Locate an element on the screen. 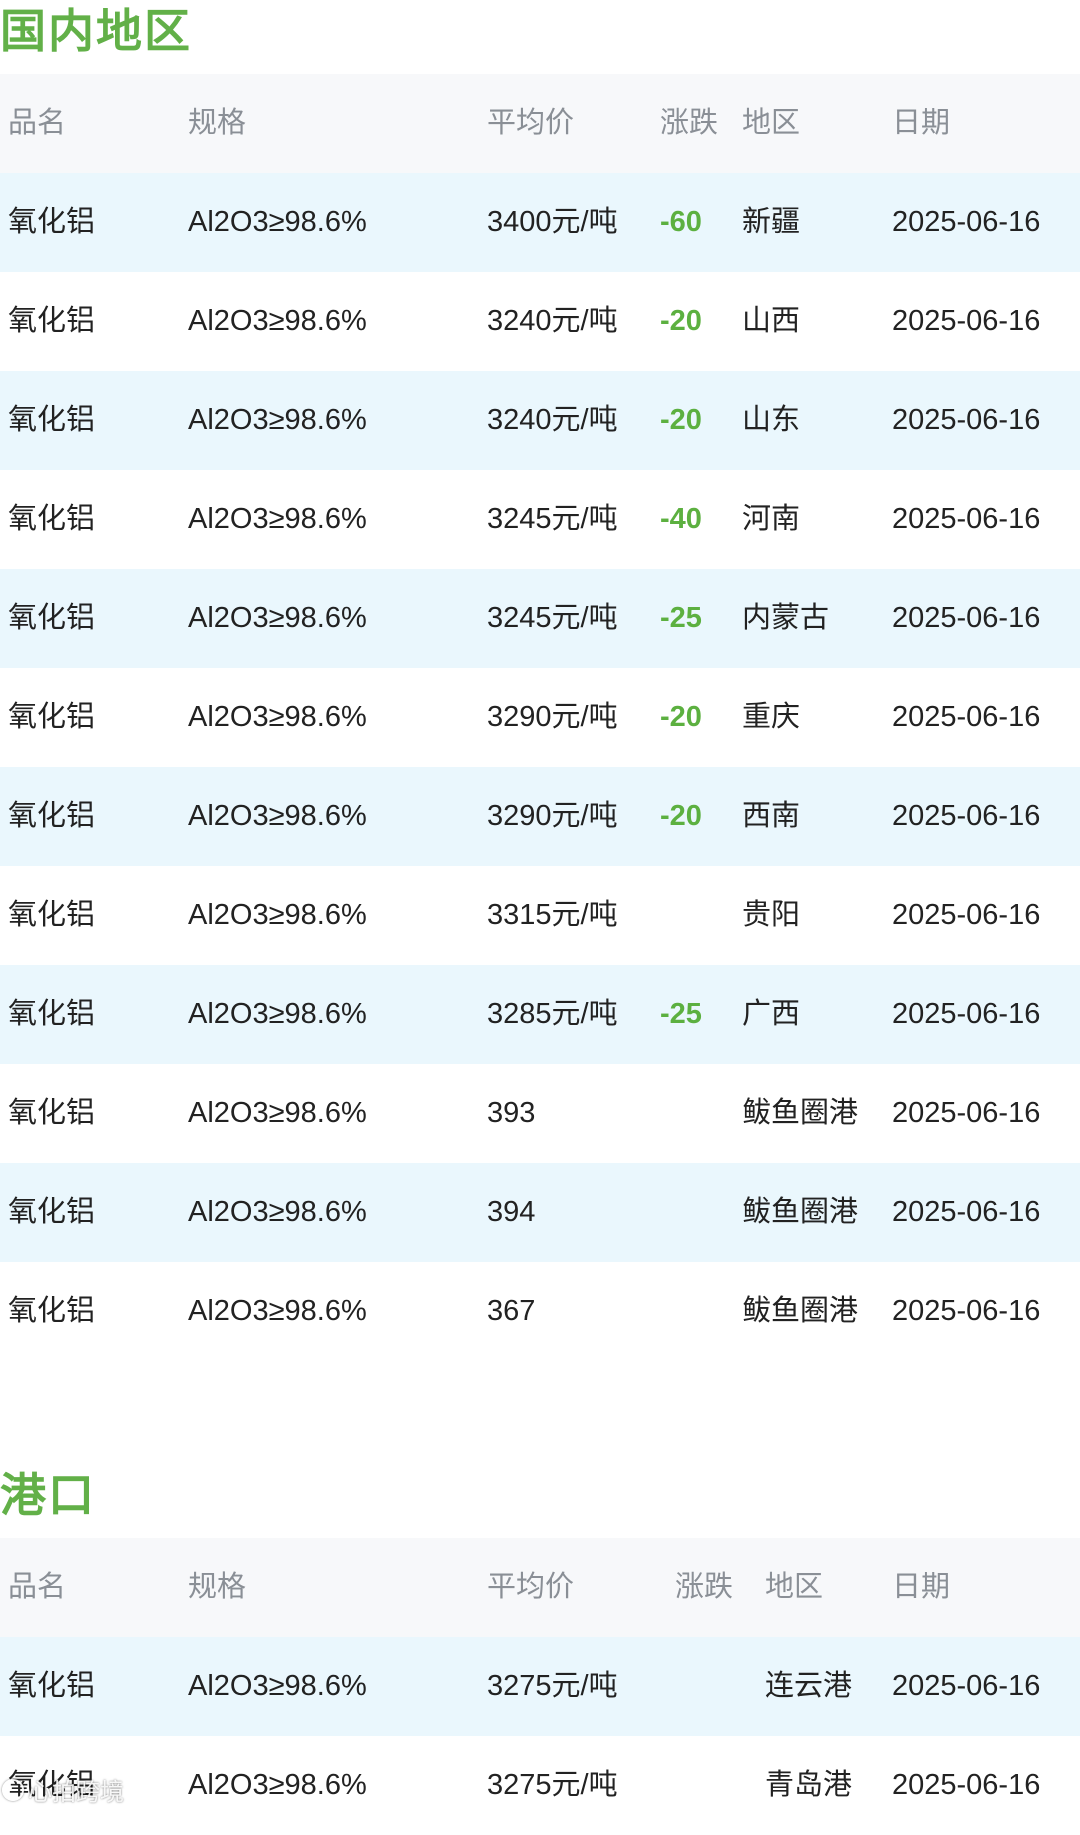 This screenshot has height=1835, width=1080. cell-price: 394 is located at coordinates (511, 1212).